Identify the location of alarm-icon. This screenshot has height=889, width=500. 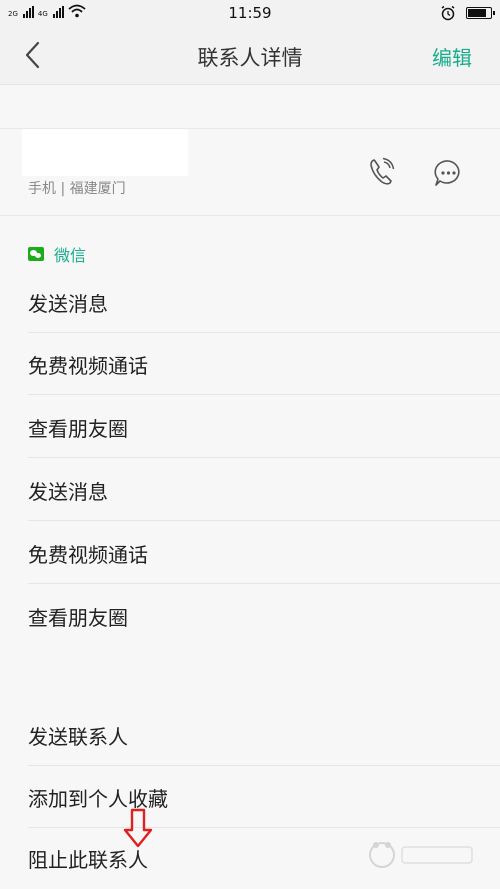
(448, 13).